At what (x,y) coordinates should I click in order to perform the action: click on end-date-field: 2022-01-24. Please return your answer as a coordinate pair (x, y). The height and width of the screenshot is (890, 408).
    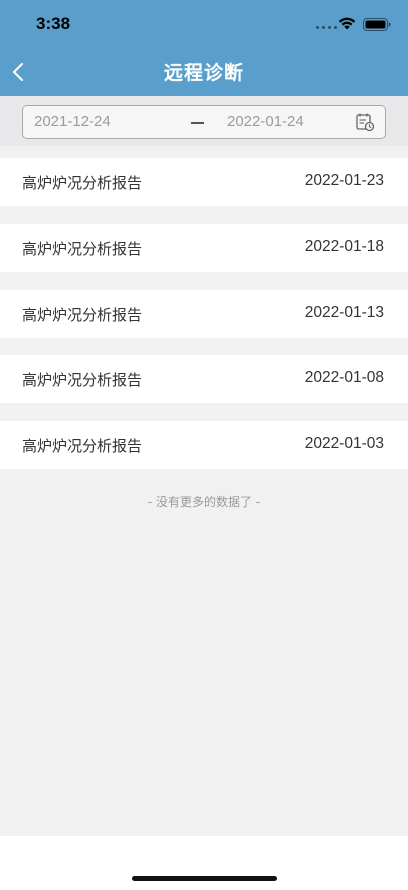
    Looking at the image, I should click on (265, 121).